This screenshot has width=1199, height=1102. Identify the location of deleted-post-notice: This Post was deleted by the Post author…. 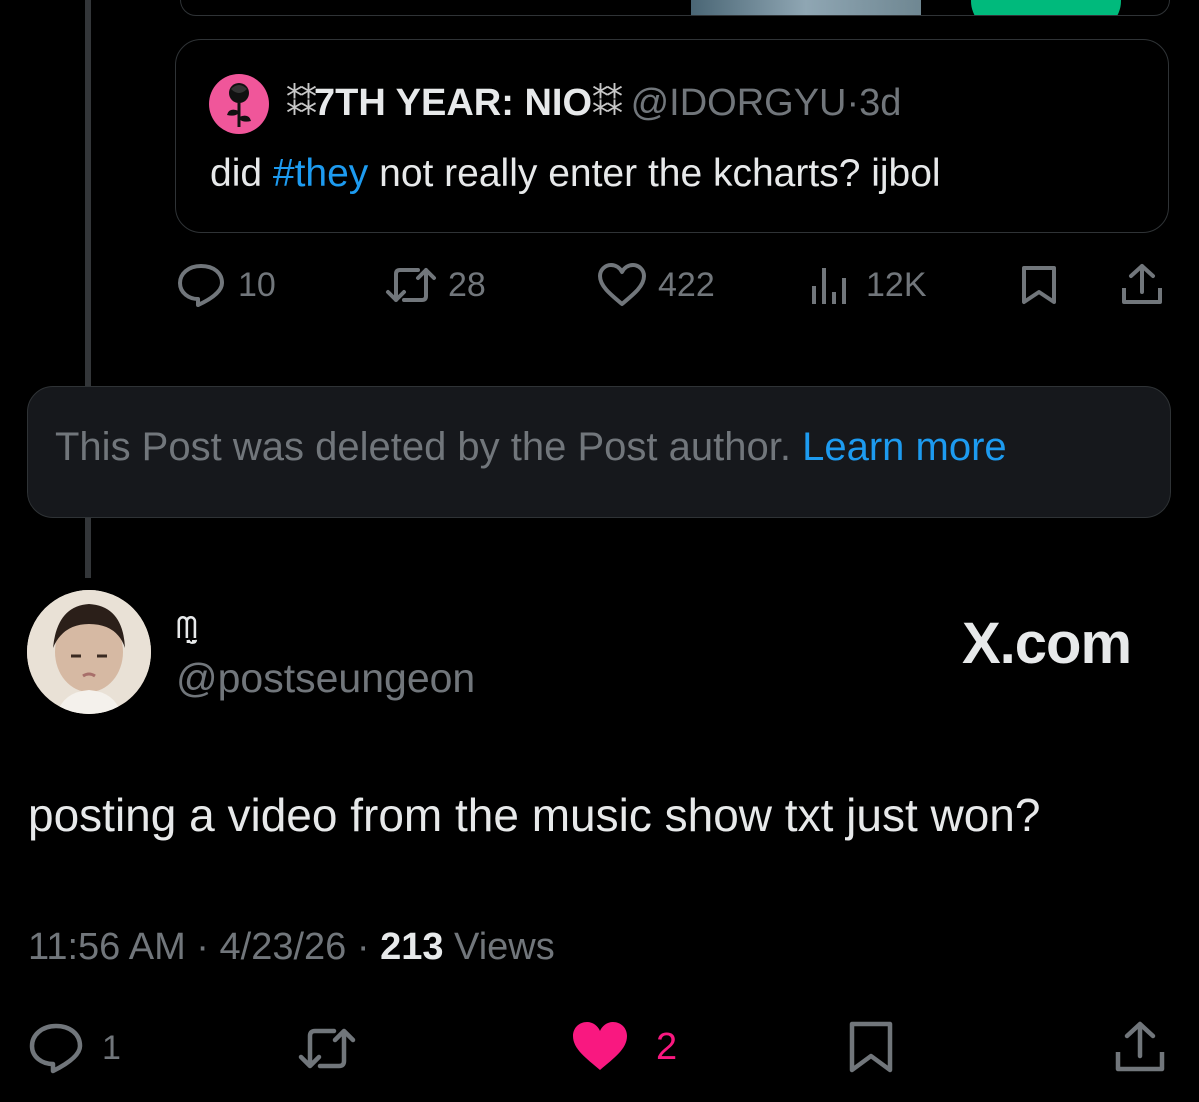
(599, 452).